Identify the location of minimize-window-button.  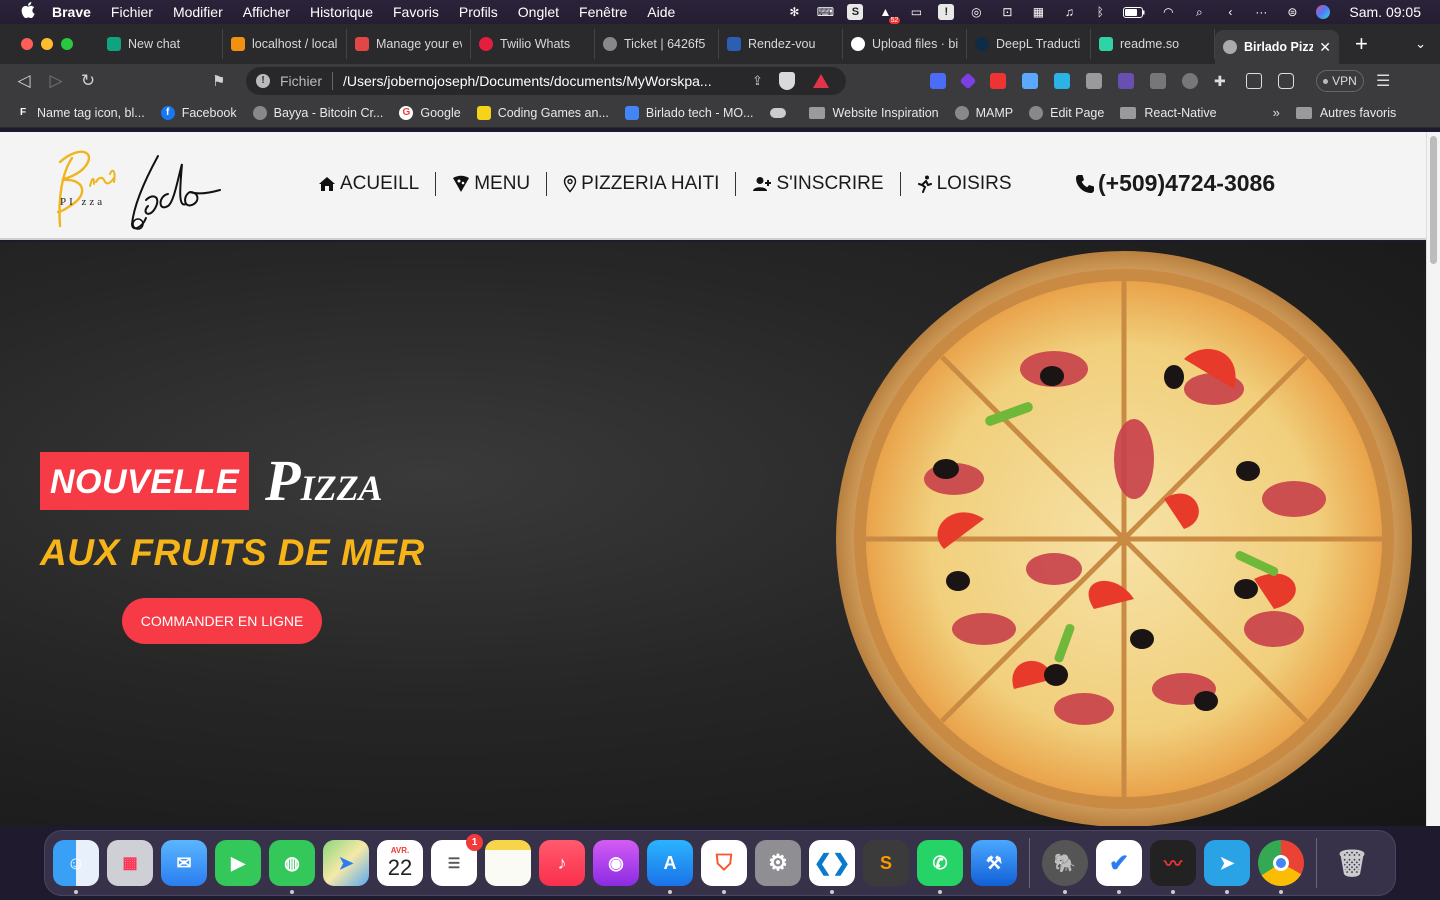
(47, 44).